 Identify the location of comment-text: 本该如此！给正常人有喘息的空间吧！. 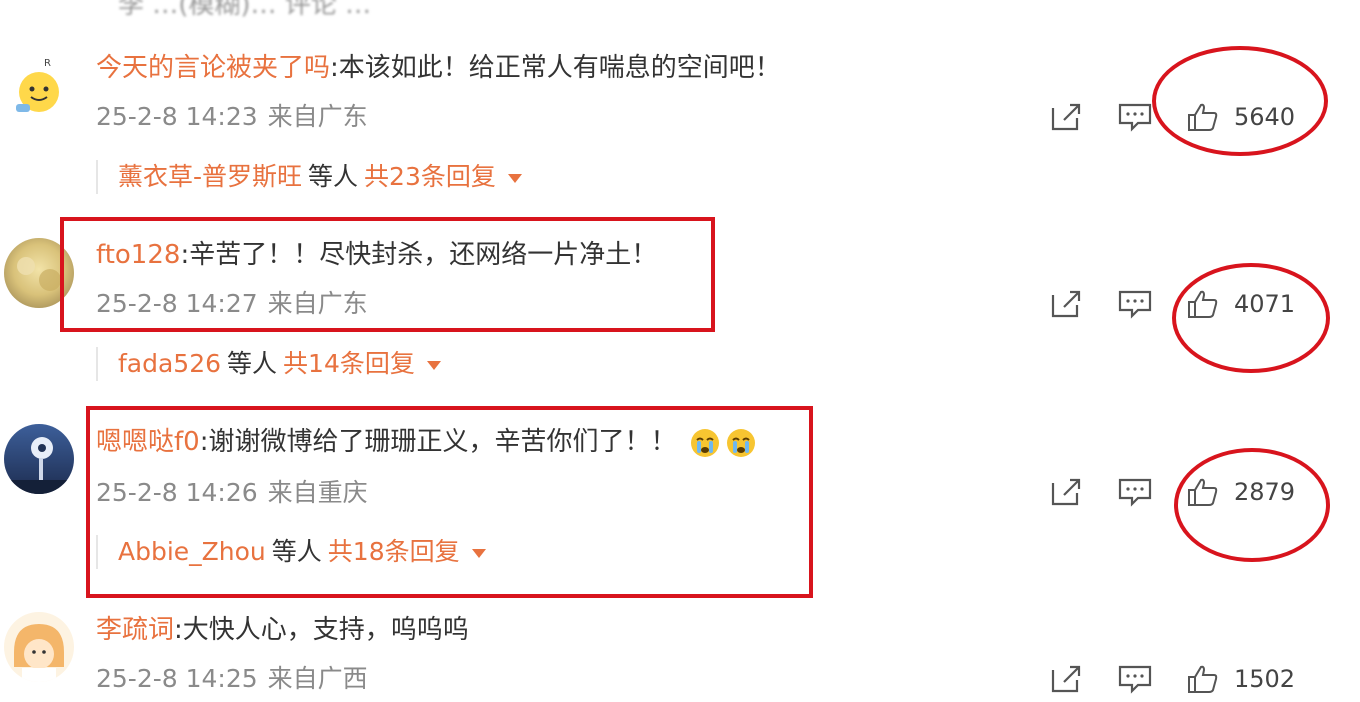
(559, 68).